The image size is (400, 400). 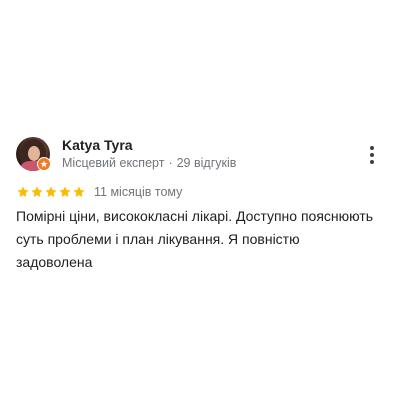 What do you see at coordinates (206, 163) in the screenshot?
I see `author-review-count: 29 відгуків` at bounding box center [206, 163].